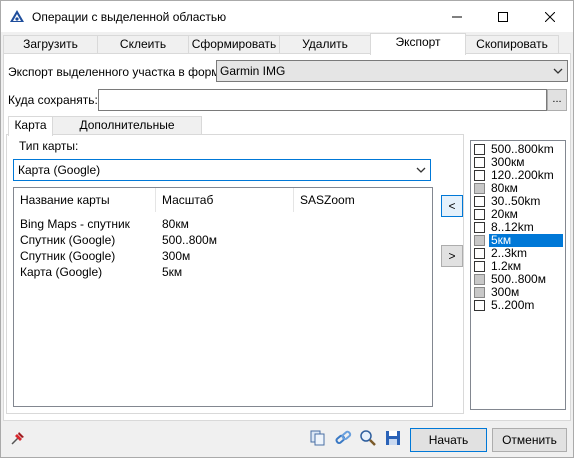 Image resolution: width=574 pixels, height=458 pixels. What do you see at coordinates (172, 272) in the screenshot?
I see `cell-scale: 5км` at bounding box center [172, 272].